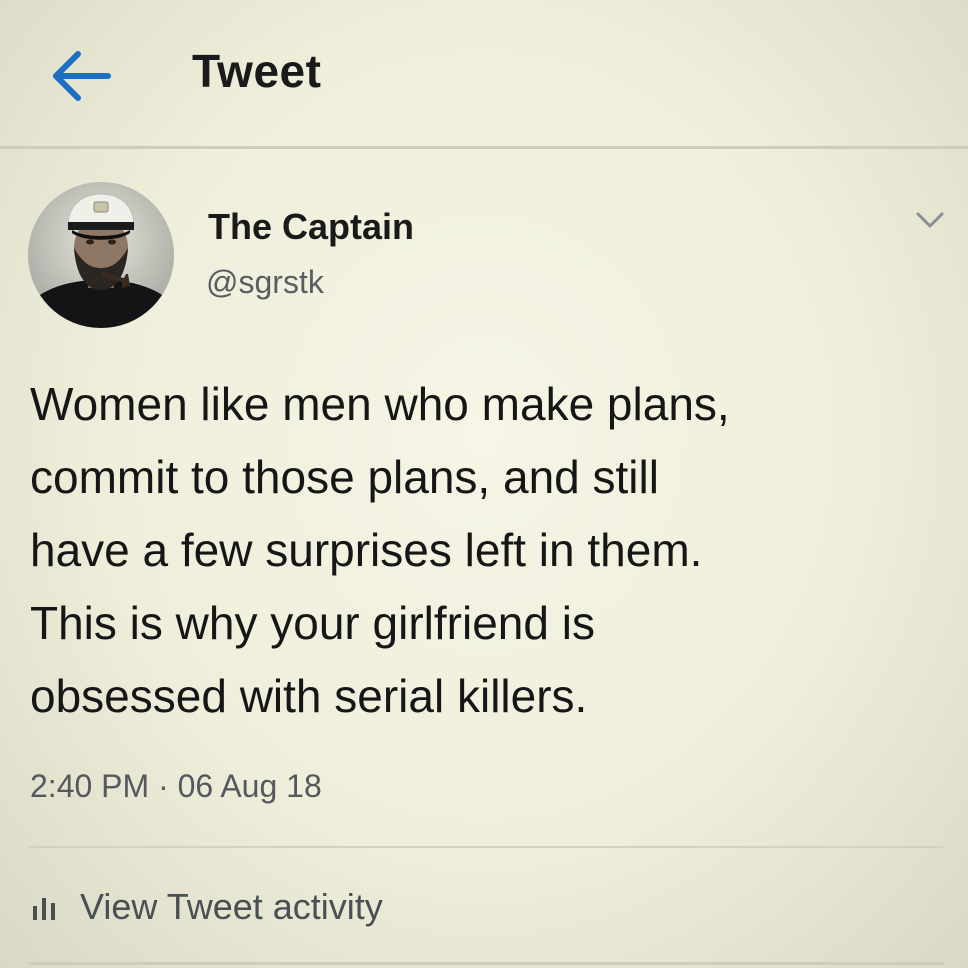 Image resolution: width=968 pixels, height=968 pixels. Describe the element at coordinates (486, 847) in the screenshot. I see `activity-divider` at that location.